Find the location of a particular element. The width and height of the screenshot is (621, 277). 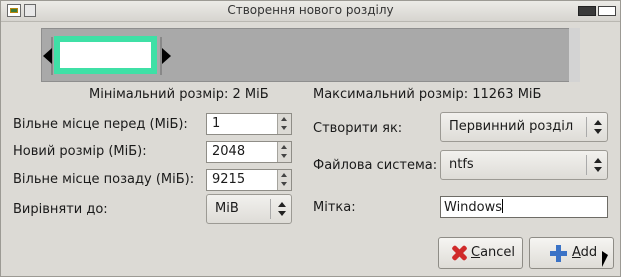

filesystem-label: Файлова система: is located at coordinates (375, 165).